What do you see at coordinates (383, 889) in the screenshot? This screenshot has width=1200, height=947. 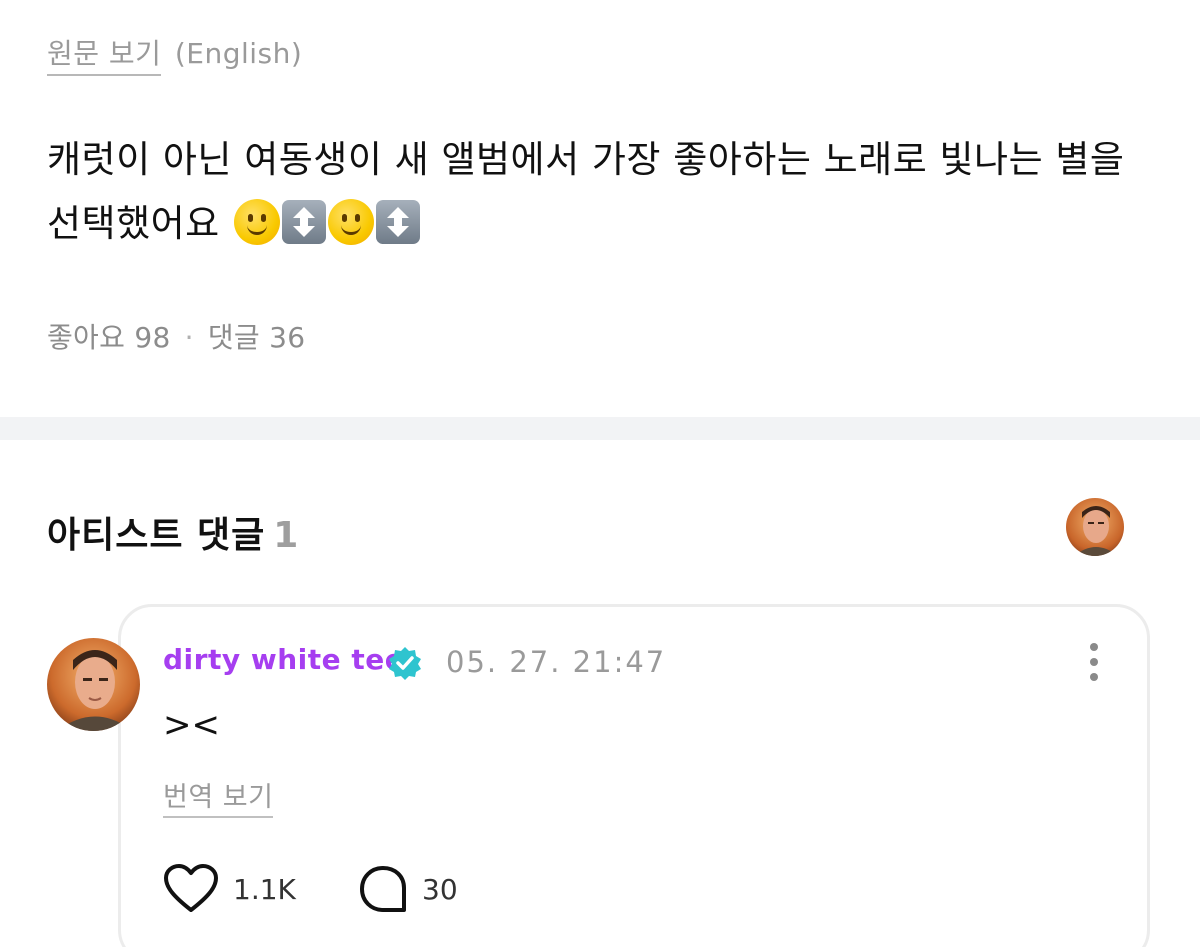 I see `comment-bubble-icon` at bounding box center [383, 889].